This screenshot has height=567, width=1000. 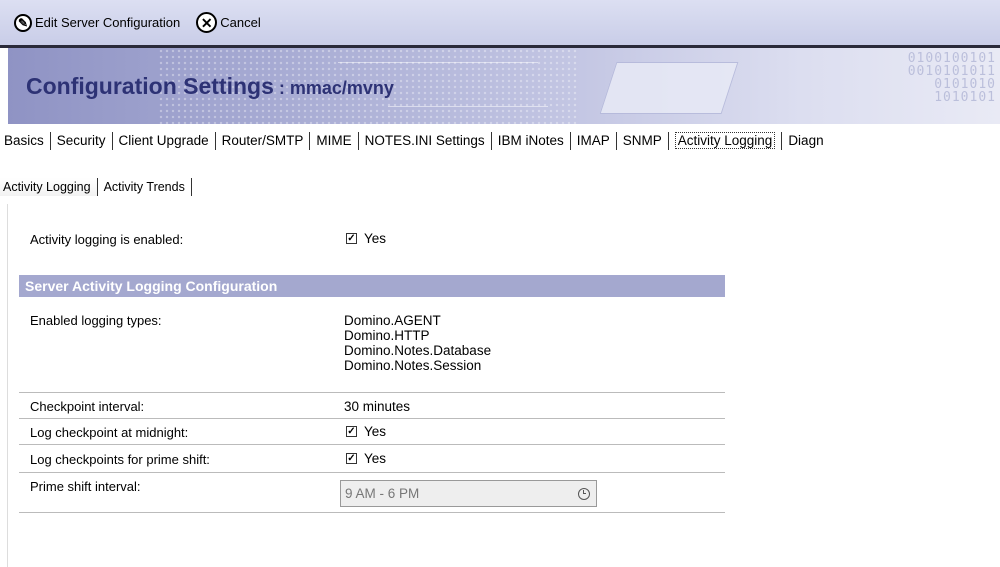 What do you see at coordinates (341, 88) in the screenshot?
I see `server-name: mmac/mvny` at bounding box center [341, 88].